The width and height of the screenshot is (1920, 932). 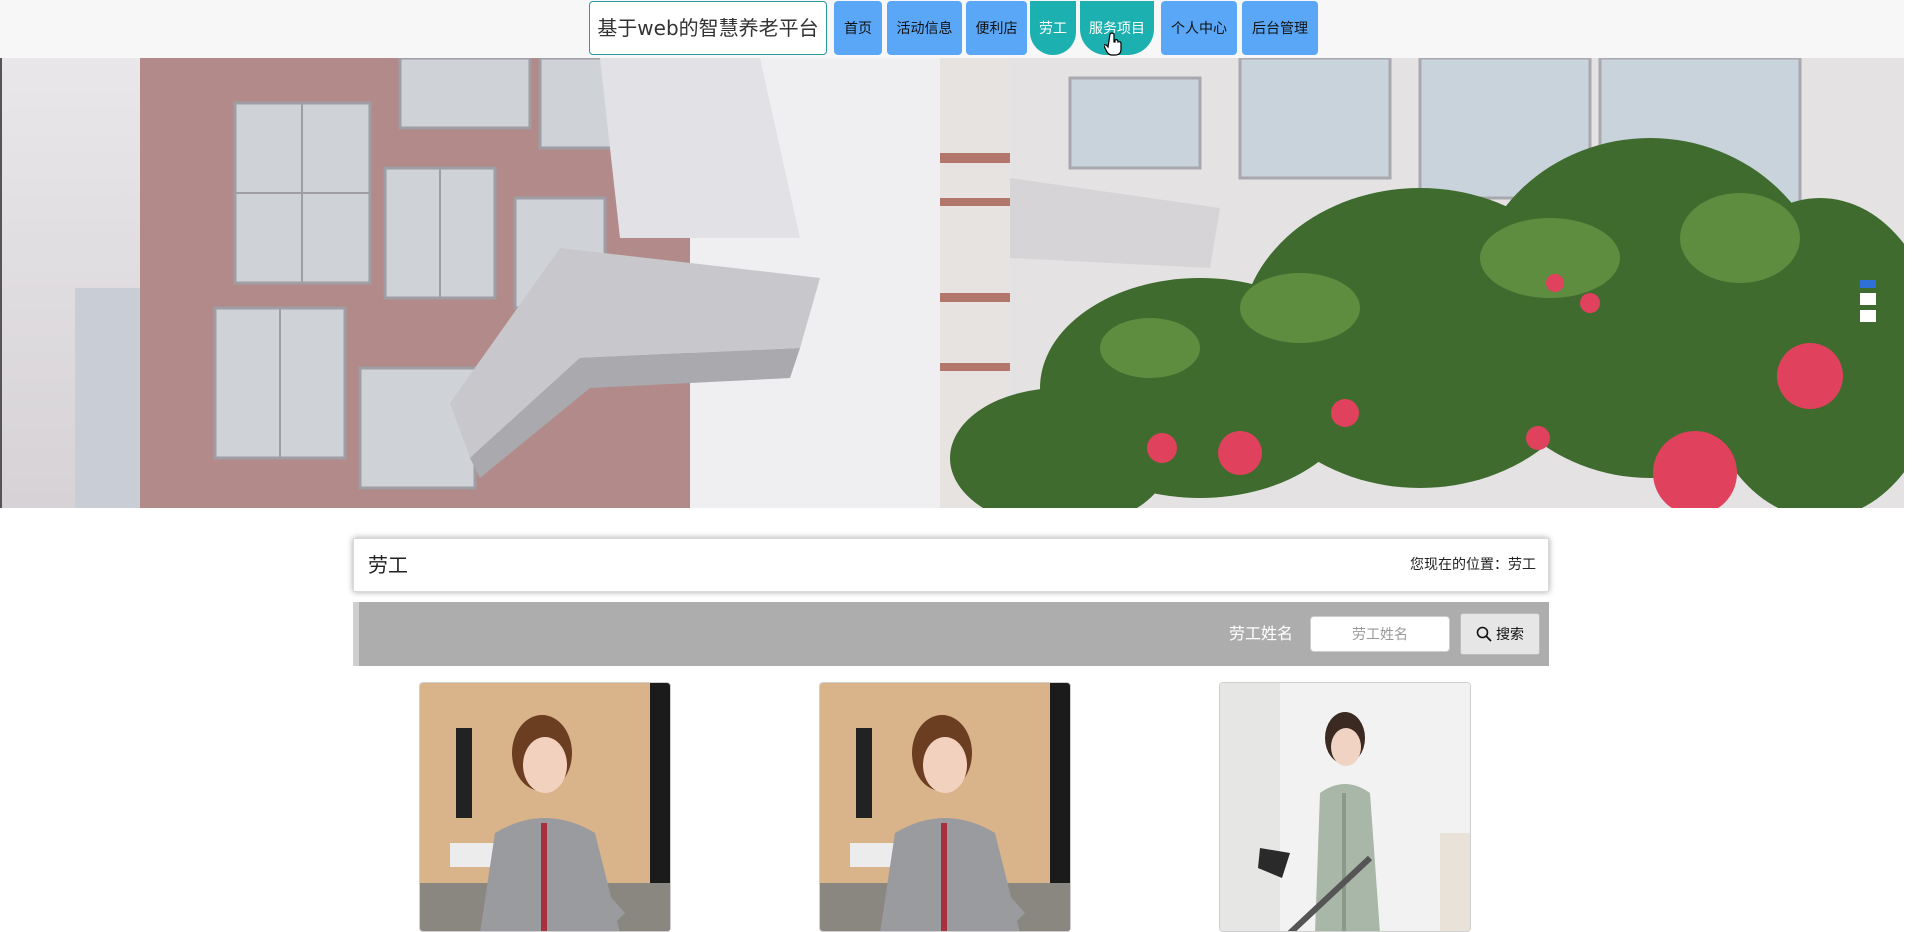 I want to click on carousel-indicator, so click(x=1868, y=305).